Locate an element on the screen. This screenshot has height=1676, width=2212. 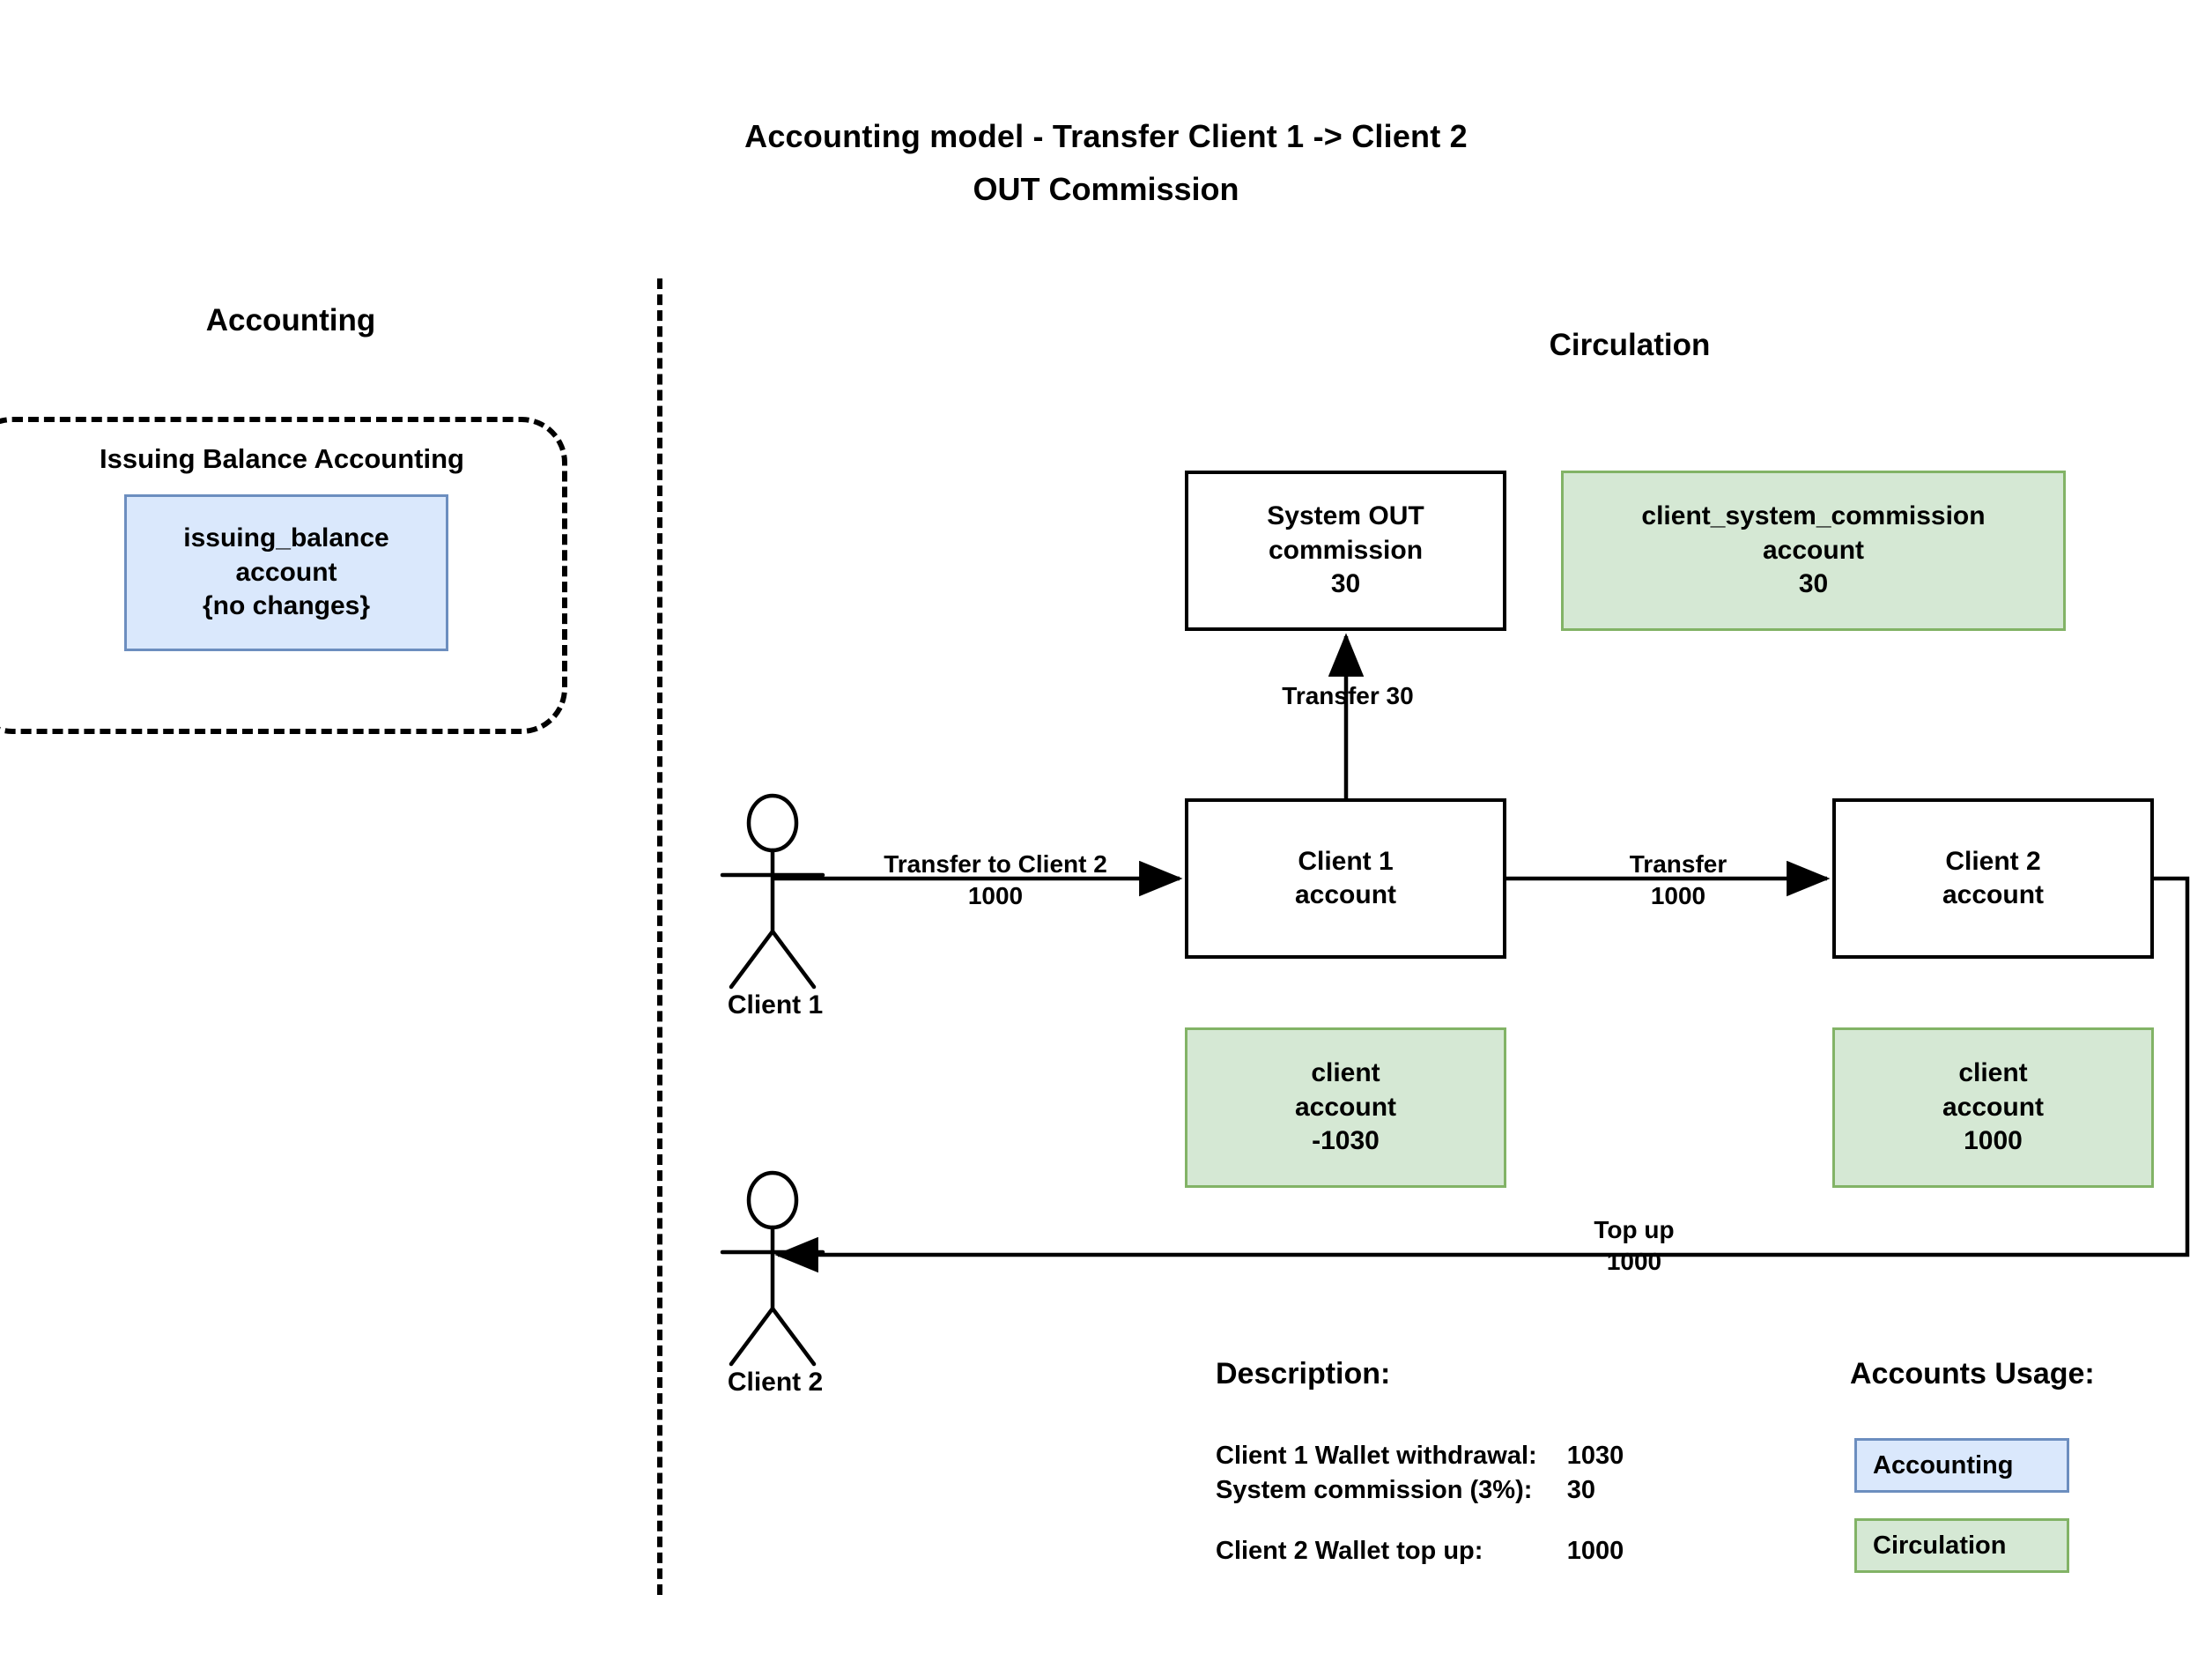
client2-account-text: Client 2 account is located at coordinates (1993, 877).